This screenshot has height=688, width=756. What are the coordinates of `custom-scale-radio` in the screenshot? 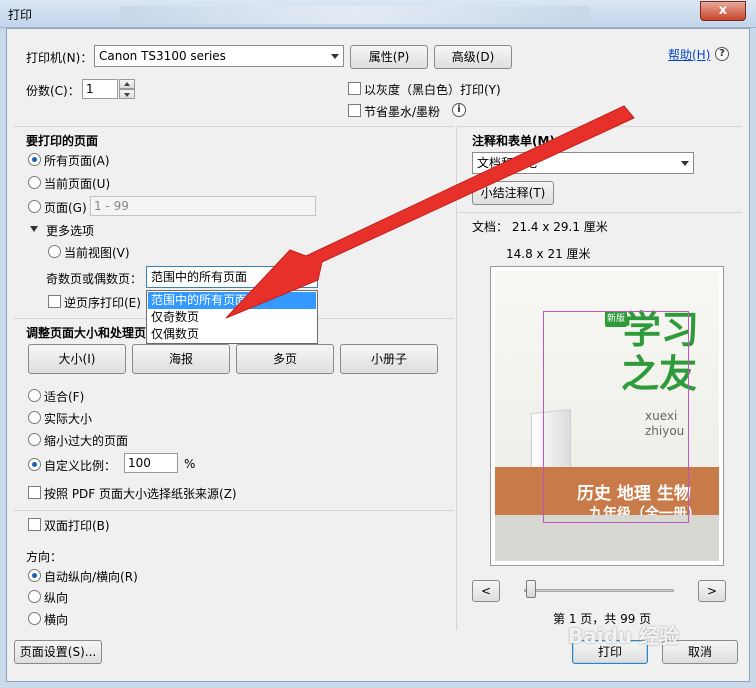 It's located at (34, 464).